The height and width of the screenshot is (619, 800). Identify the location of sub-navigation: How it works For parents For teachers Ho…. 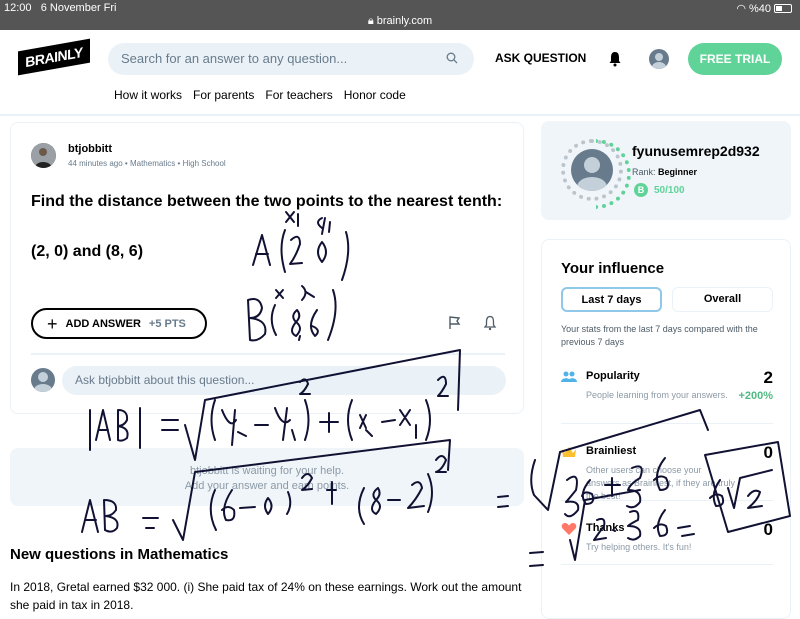
(260, 95).